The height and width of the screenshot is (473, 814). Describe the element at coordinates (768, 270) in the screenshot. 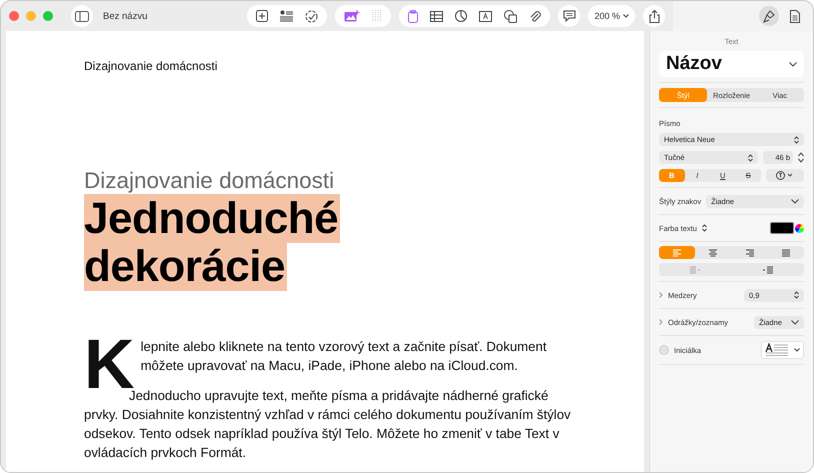

I see `indent-icon` at that location.